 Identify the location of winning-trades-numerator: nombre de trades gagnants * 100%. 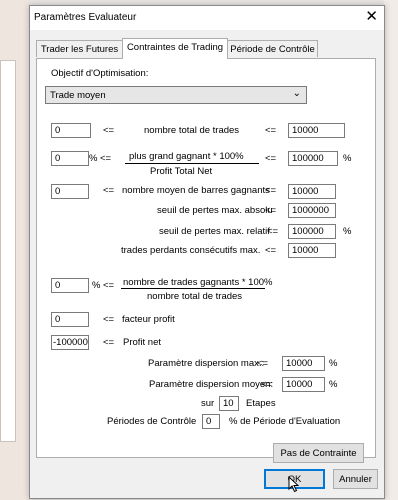
(198, 282).